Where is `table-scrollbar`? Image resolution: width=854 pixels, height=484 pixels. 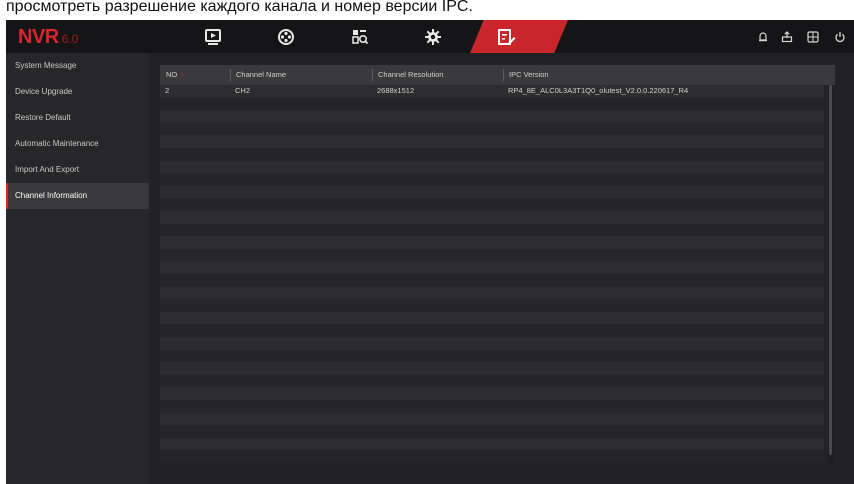 table-scrollbar is located at coordinates (830, 275).